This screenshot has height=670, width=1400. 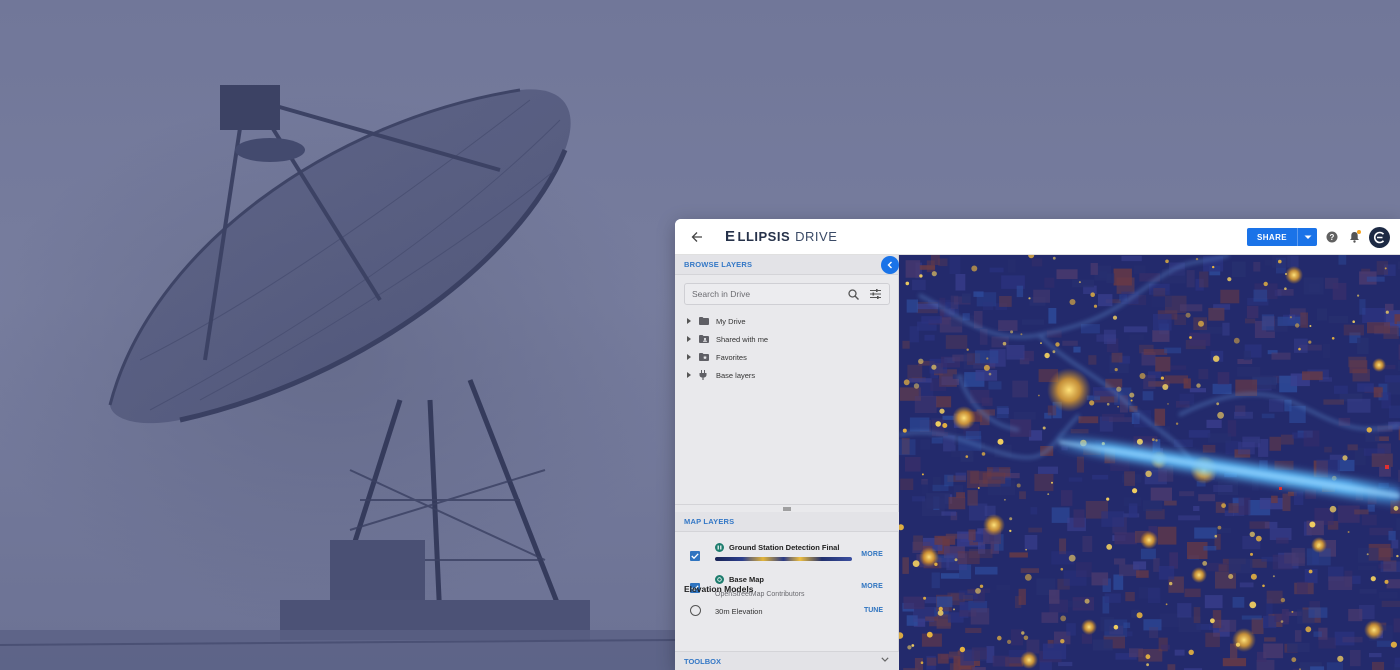 I want to click on panel-resize-handle, so click(x=787, y=508).